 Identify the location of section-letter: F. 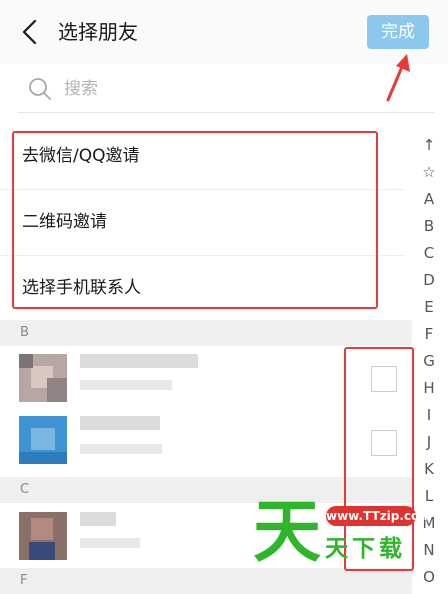
(24, 580).